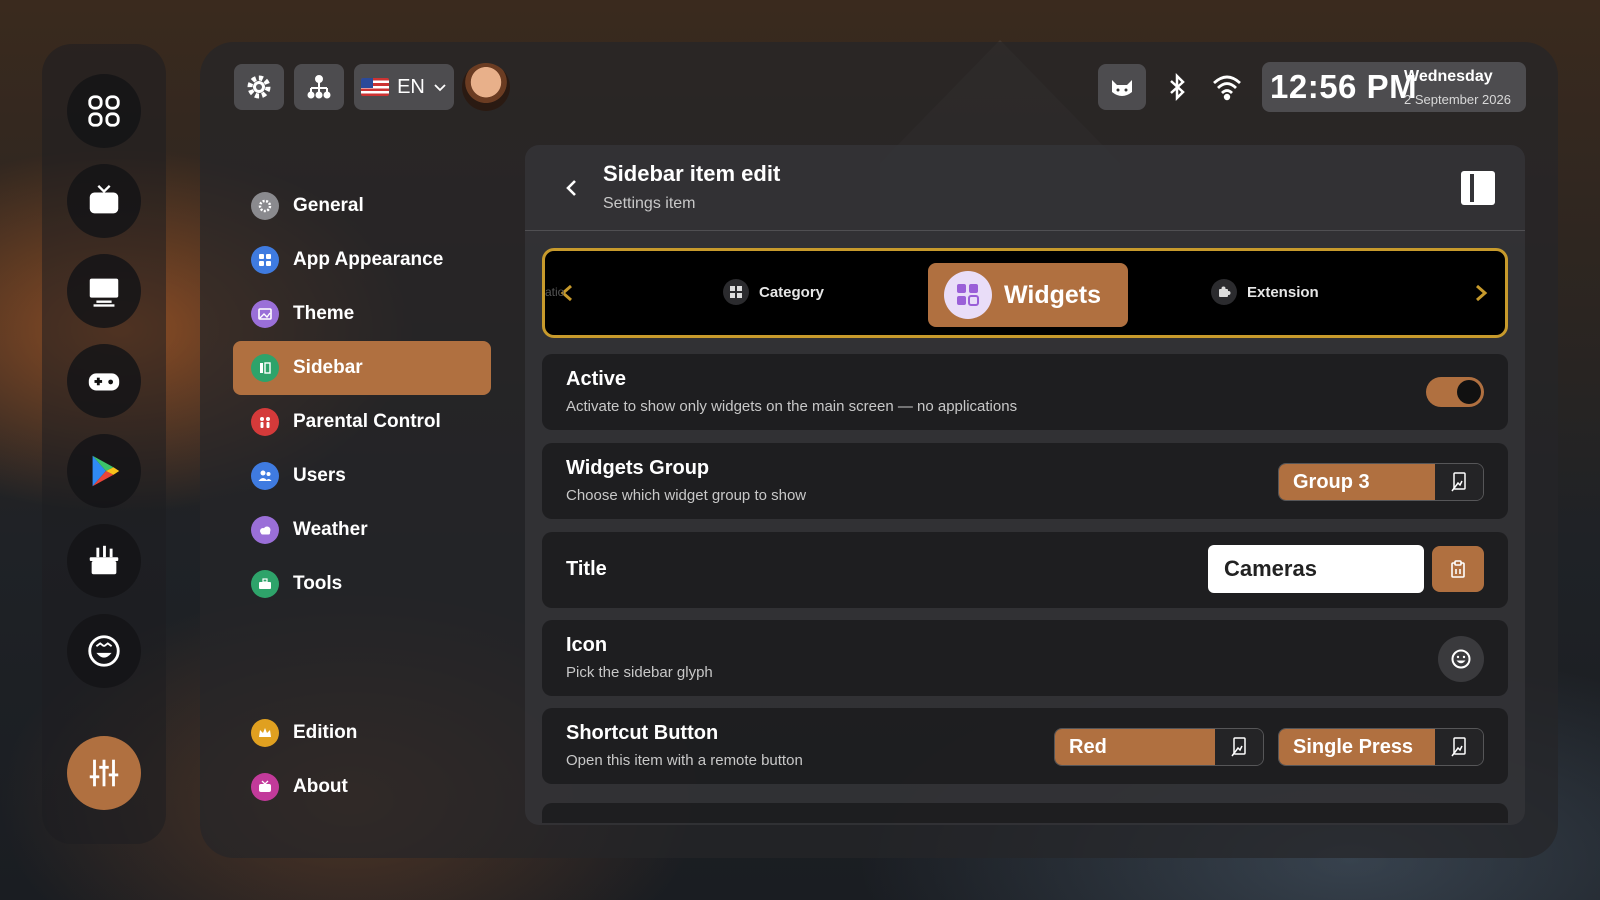 This screenshot has width=1600, height=900. I want to click on family-icon, so click(265, 422).